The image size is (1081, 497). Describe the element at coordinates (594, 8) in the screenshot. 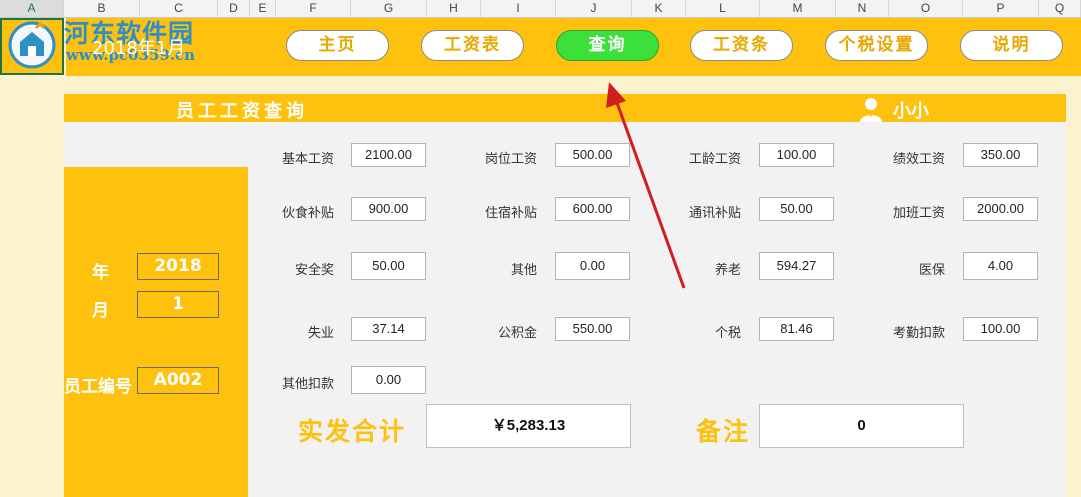

I see `column-header-j: J` at that location.